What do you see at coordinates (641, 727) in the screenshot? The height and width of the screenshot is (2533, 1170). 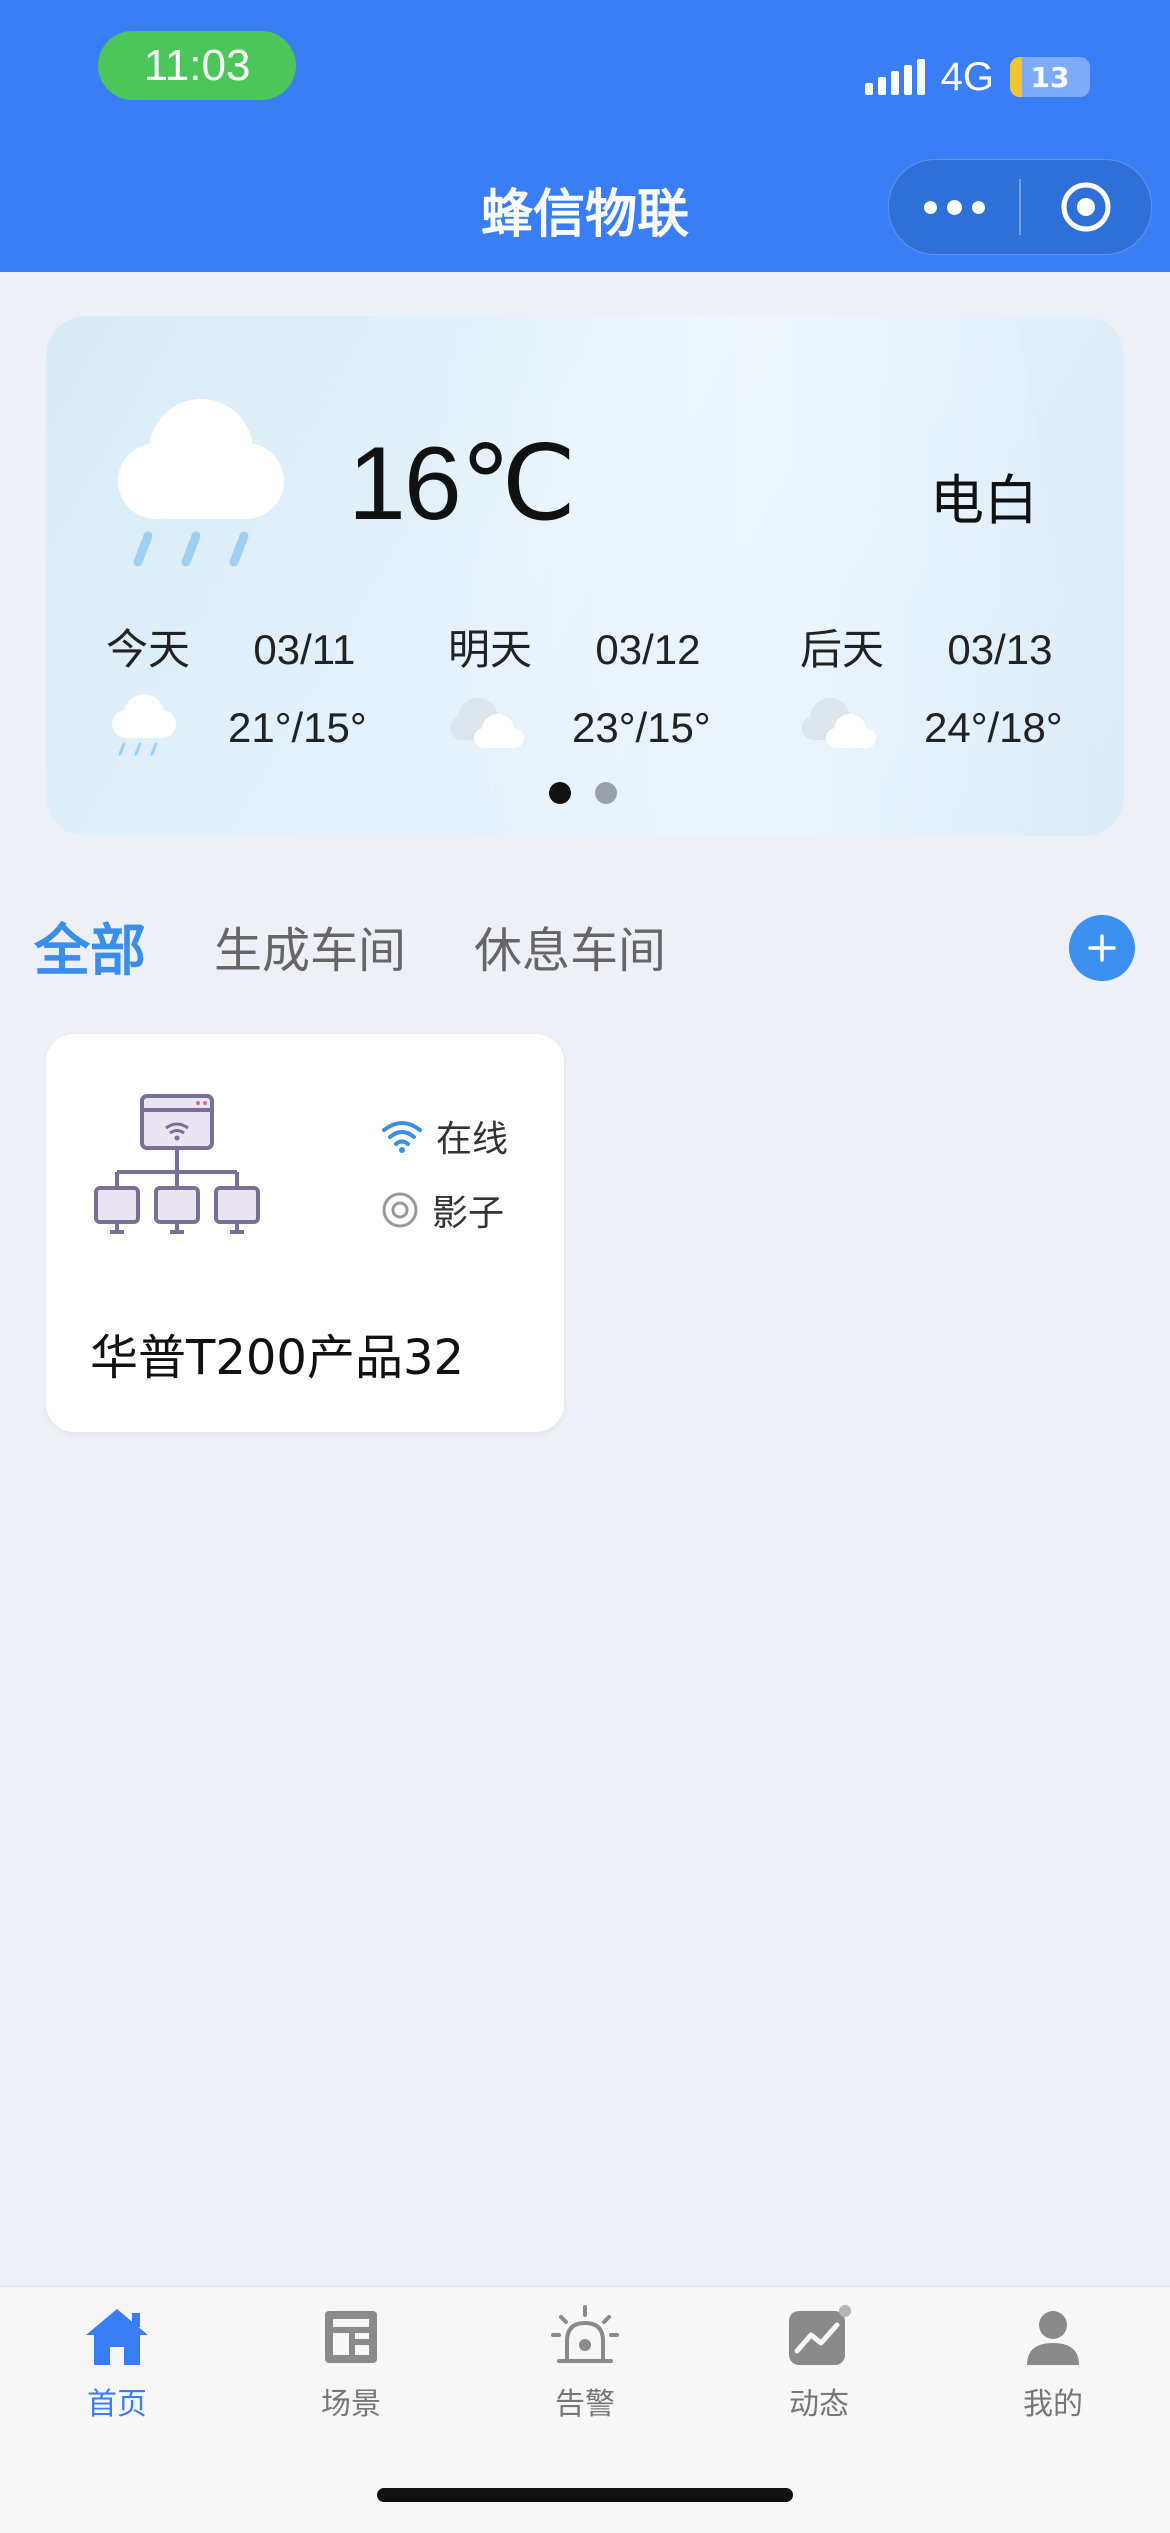 I see `forecast-temps: 23°/15°` at bounding box center [641, 727].